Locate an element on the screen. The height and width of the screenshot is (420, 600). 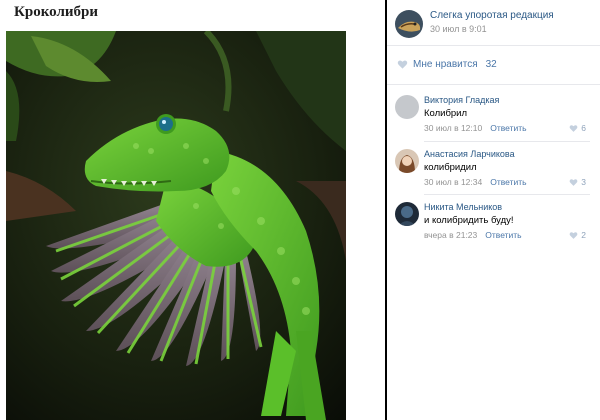
comment-like-count: 6 is located at coordinates (583, 128).